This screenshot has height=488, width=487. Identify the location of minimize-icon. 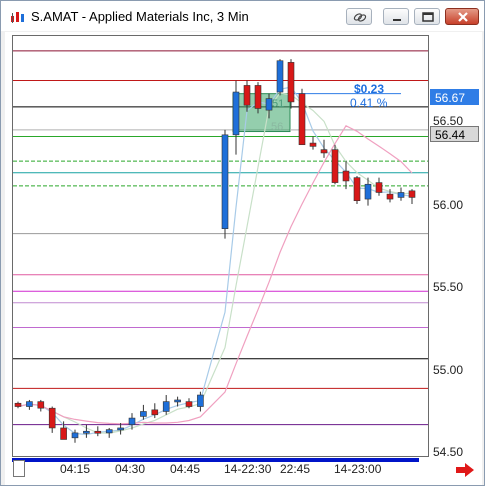
(397, 20).